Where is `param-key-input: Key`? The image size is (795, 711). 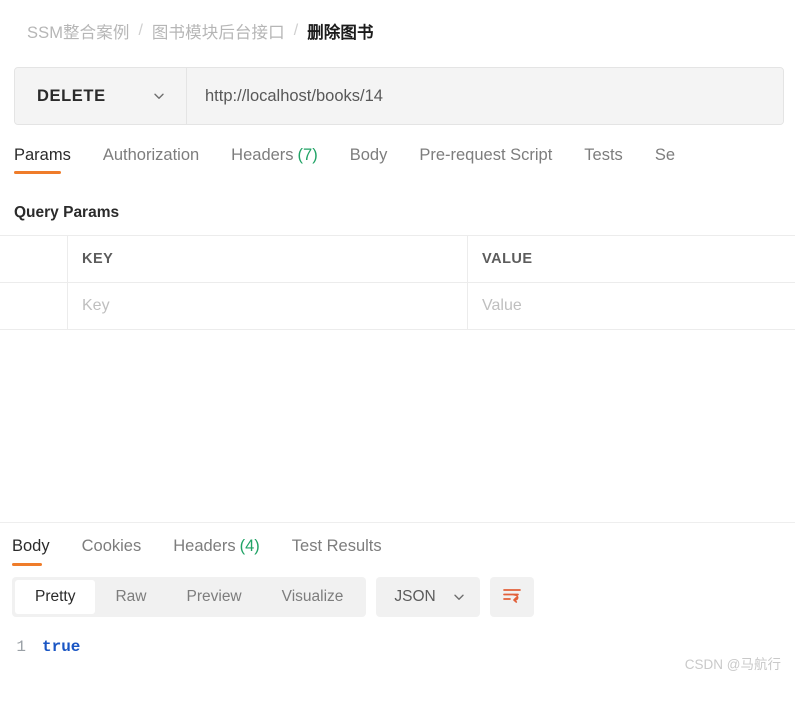 param-key-input: Key is located at coordinates (268, 306).